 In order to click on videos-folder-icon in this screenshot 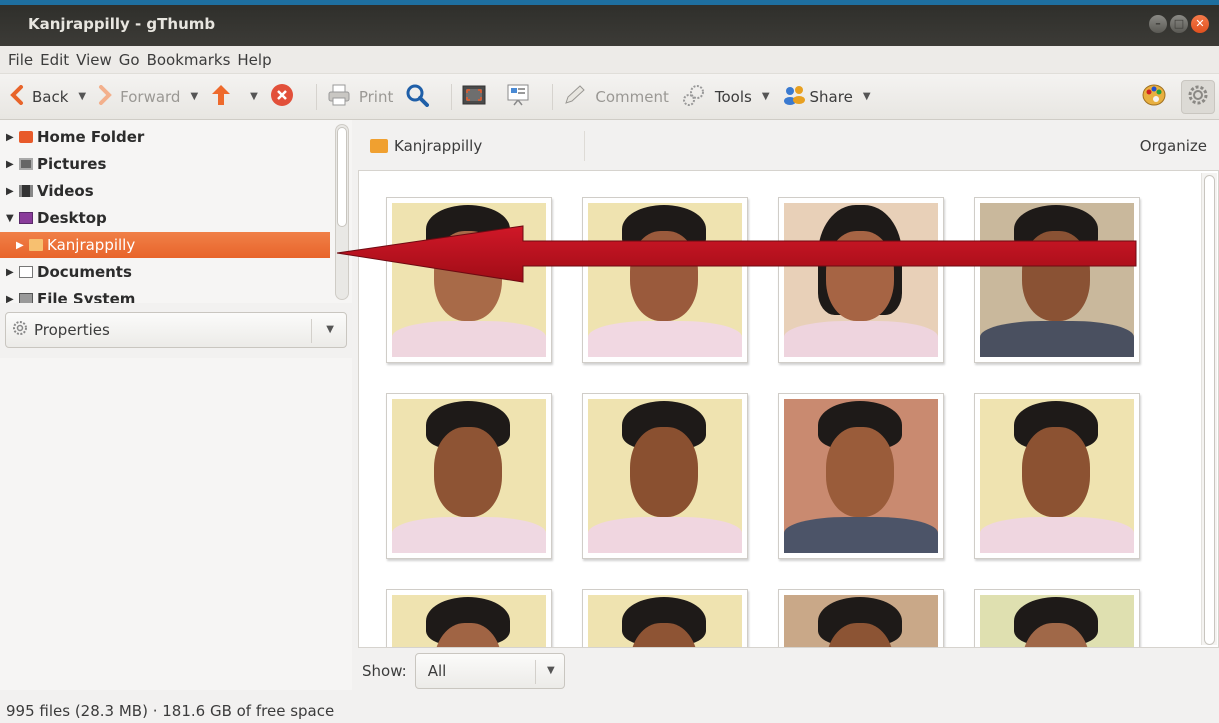, I will do `click(26, 191)`.